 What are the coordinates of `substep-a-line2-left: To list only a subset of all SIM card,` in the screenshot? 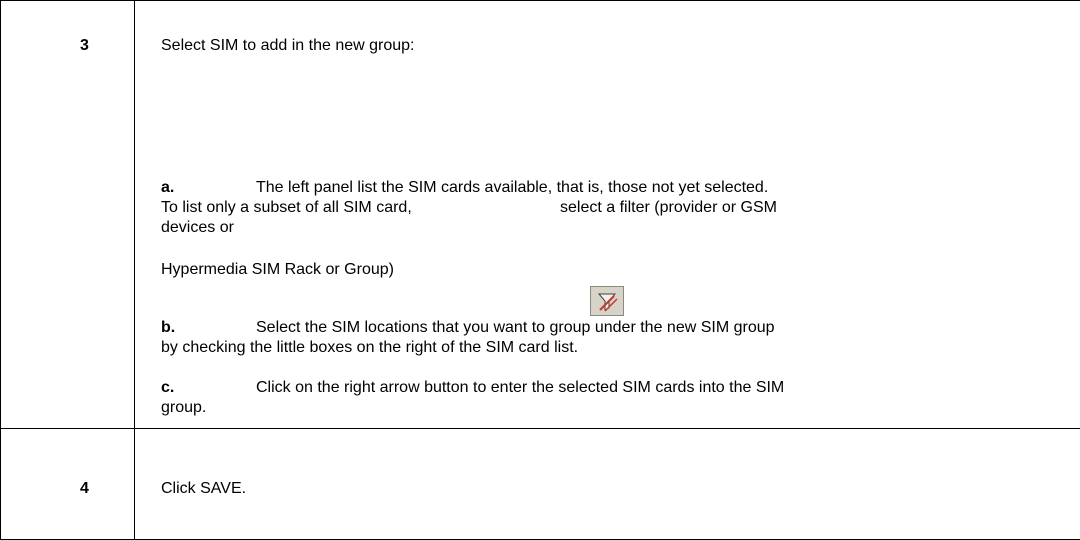 It's located at (286, 207).